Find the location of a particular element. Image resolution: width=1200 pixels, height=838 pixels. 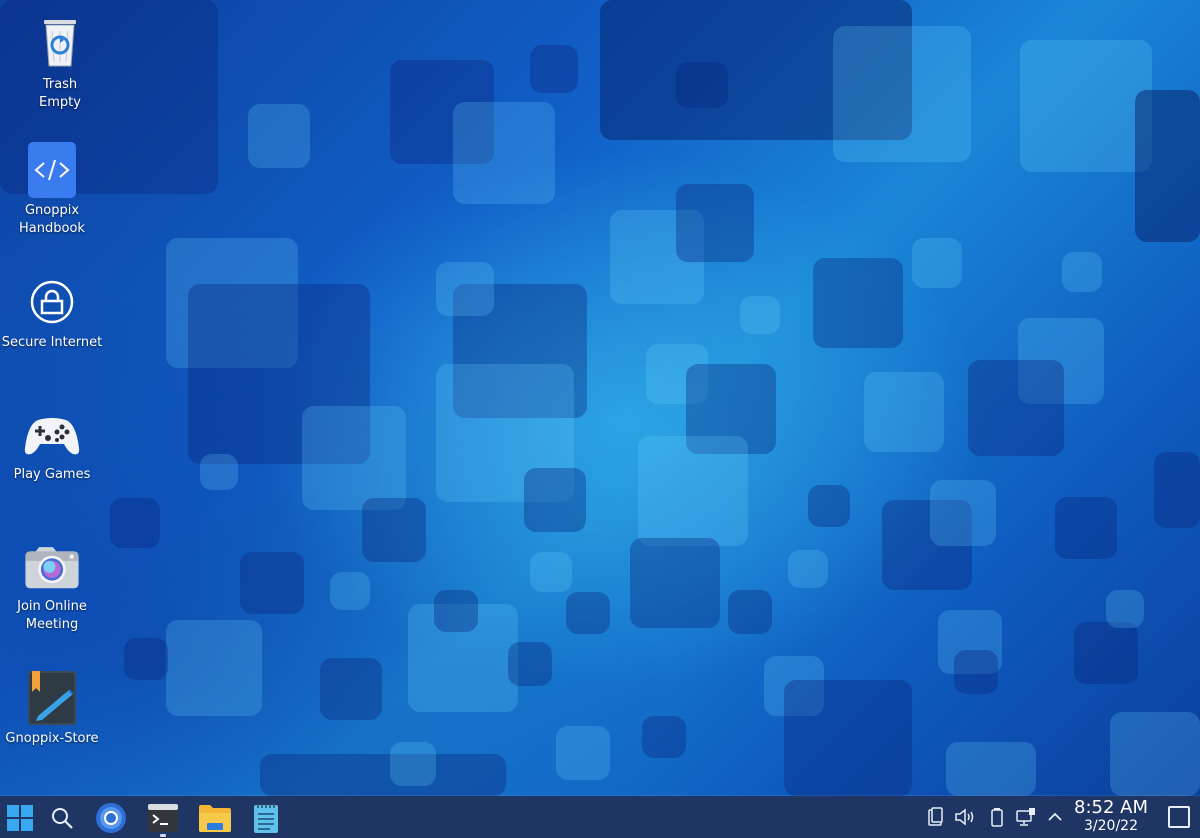

clock-date: 3/20/22 is located at coordinates (1111, 826).